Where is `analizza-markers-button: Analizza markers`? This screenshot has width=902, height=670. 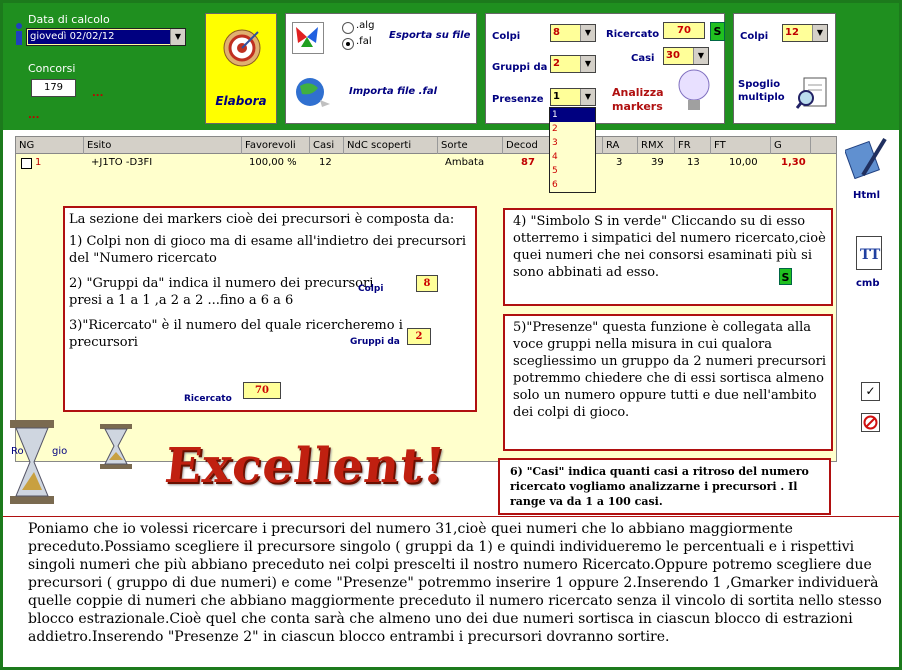
analizza-markers-button: Analizza markers is located at coordinates (642, 100).